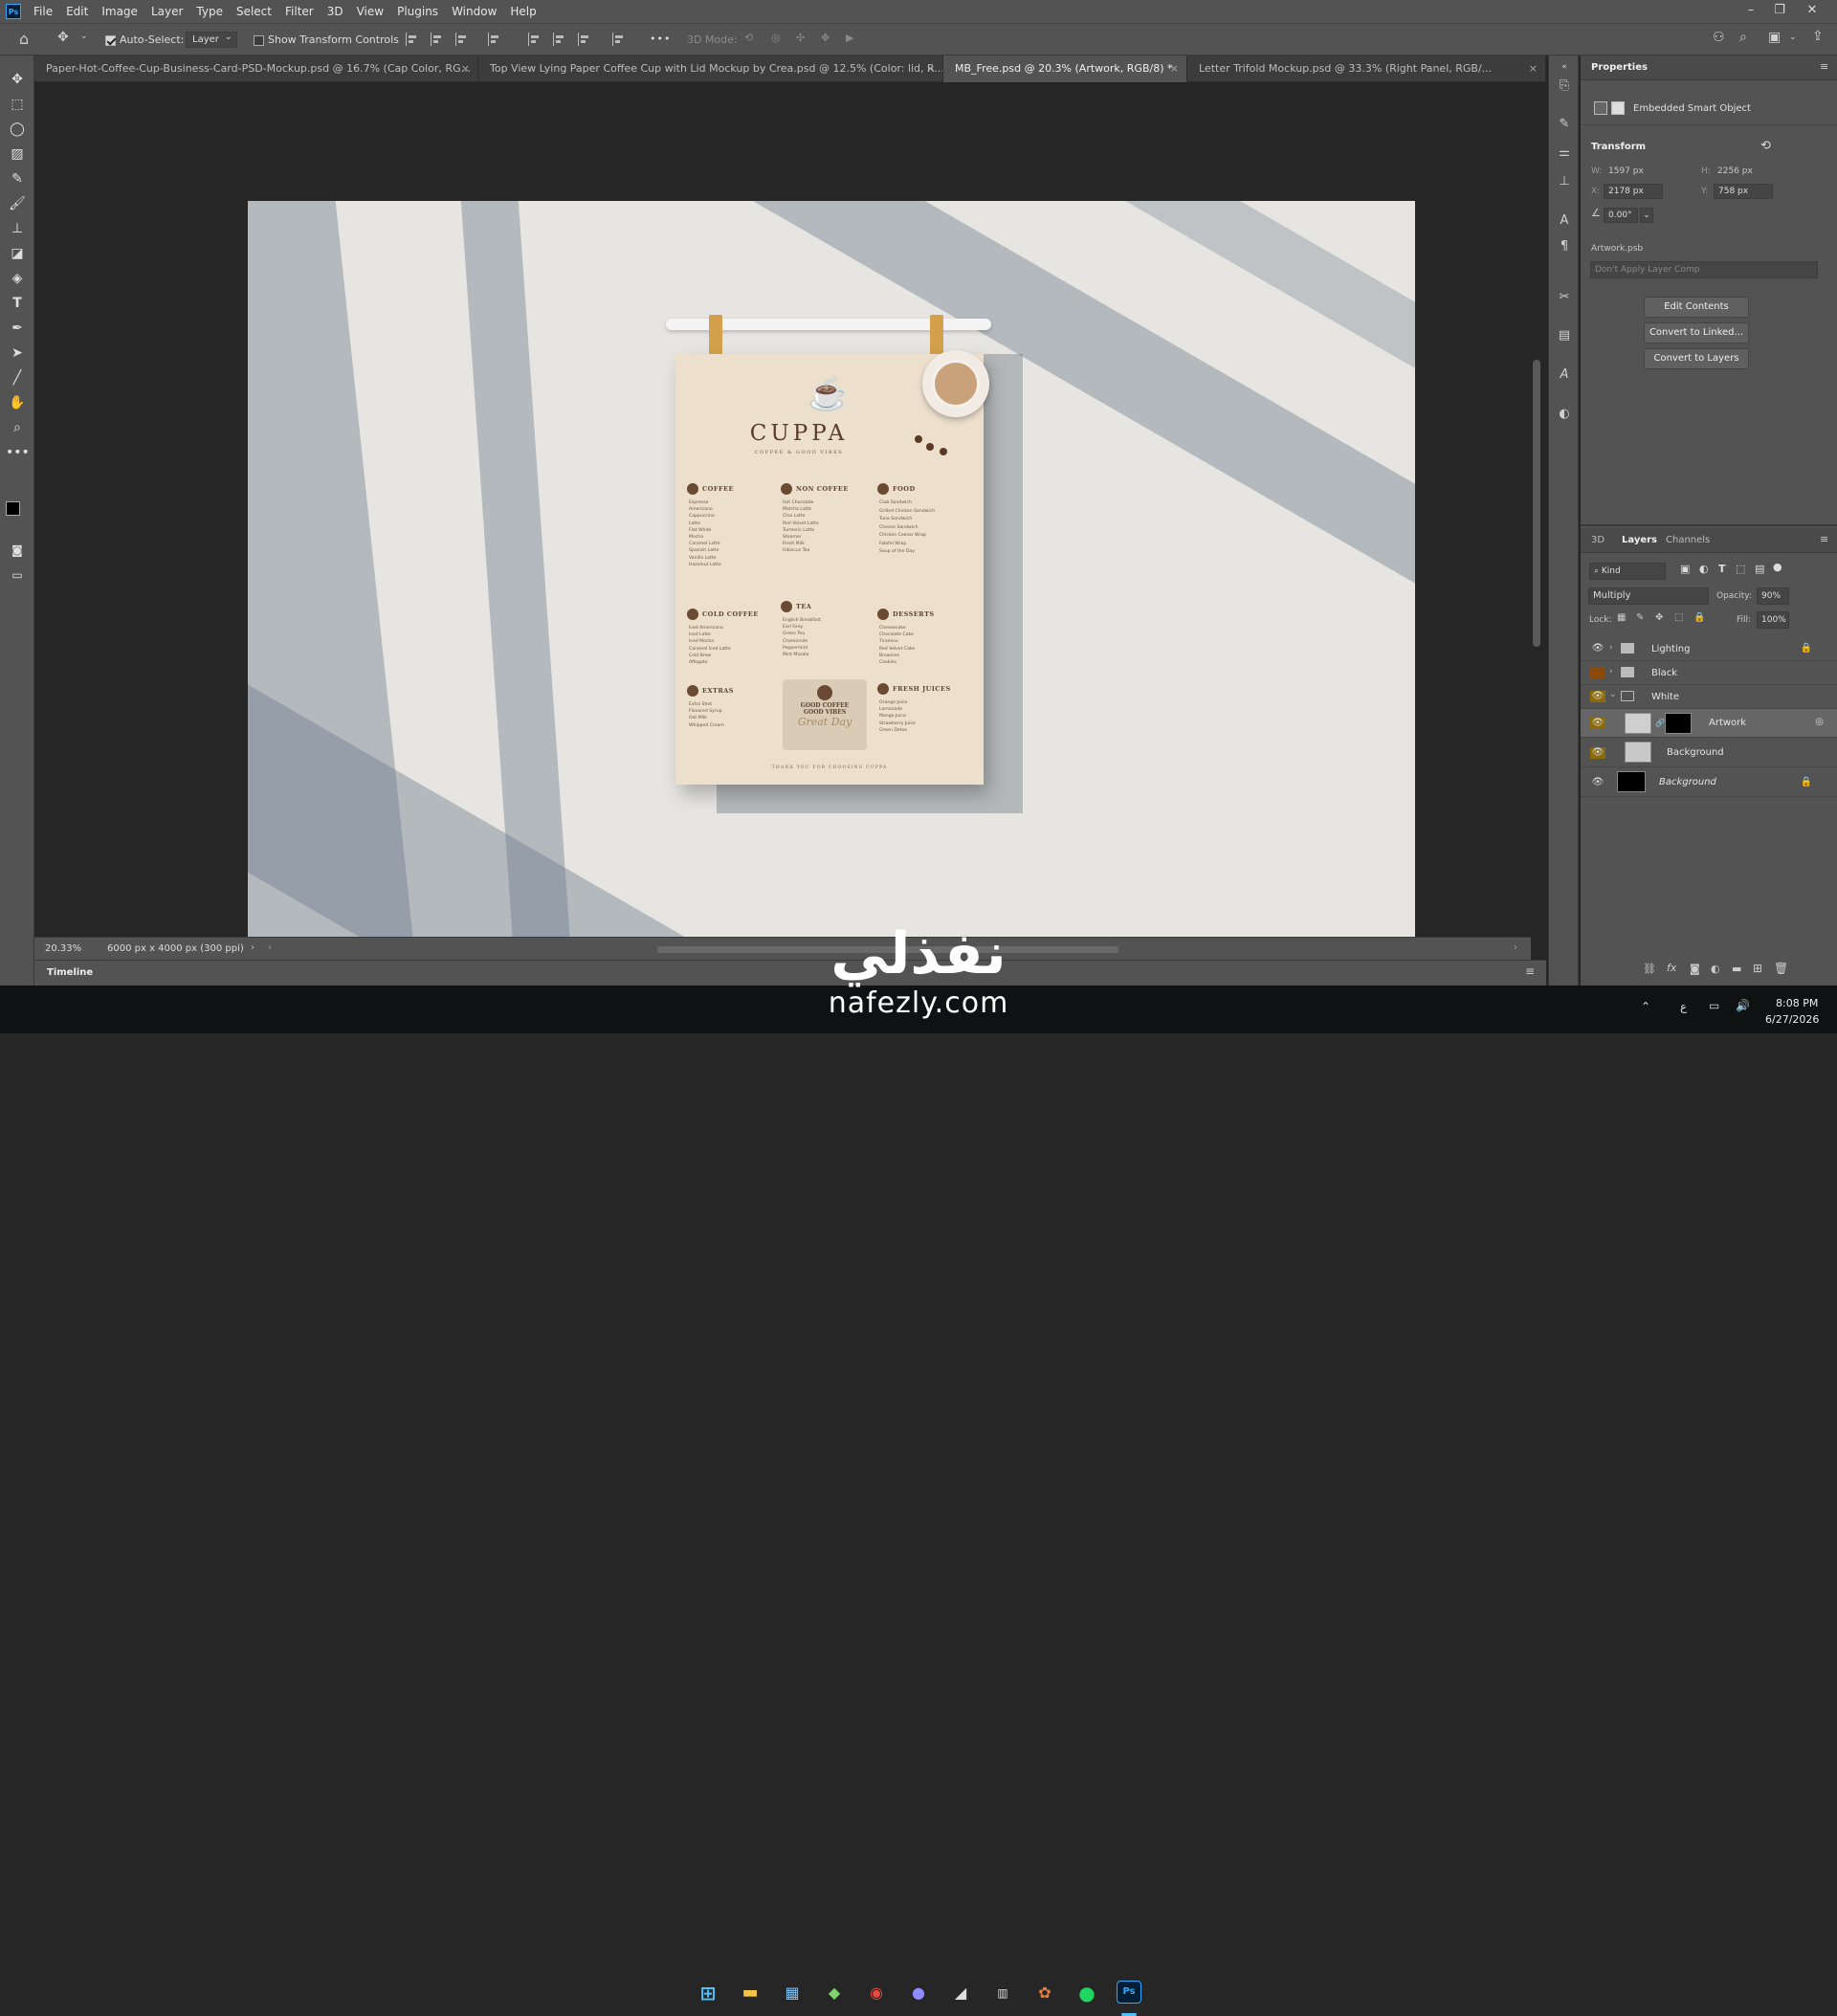  I want to click on brush-settings-icon: ✎, so click(1564, 124).